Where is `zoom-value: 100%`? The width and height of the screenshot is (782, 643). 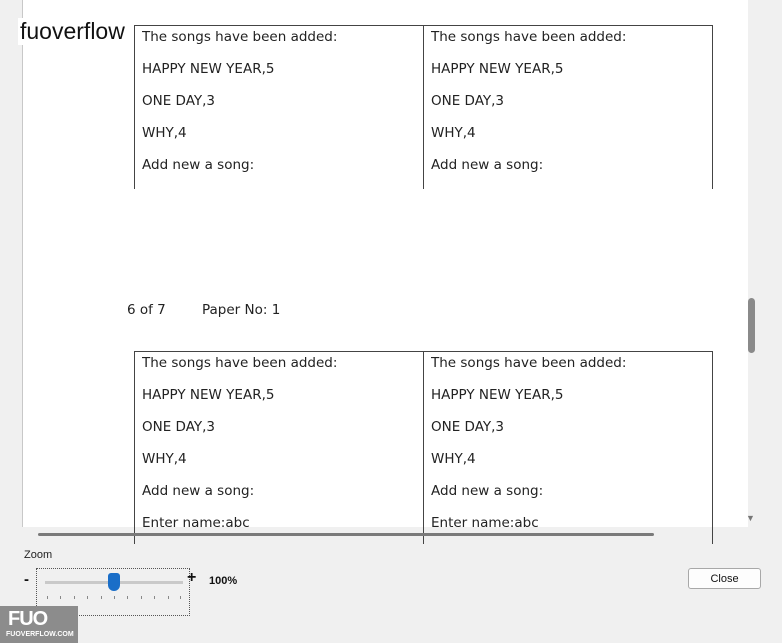 zoom-value: 100% is located at coordinates (223, 581).